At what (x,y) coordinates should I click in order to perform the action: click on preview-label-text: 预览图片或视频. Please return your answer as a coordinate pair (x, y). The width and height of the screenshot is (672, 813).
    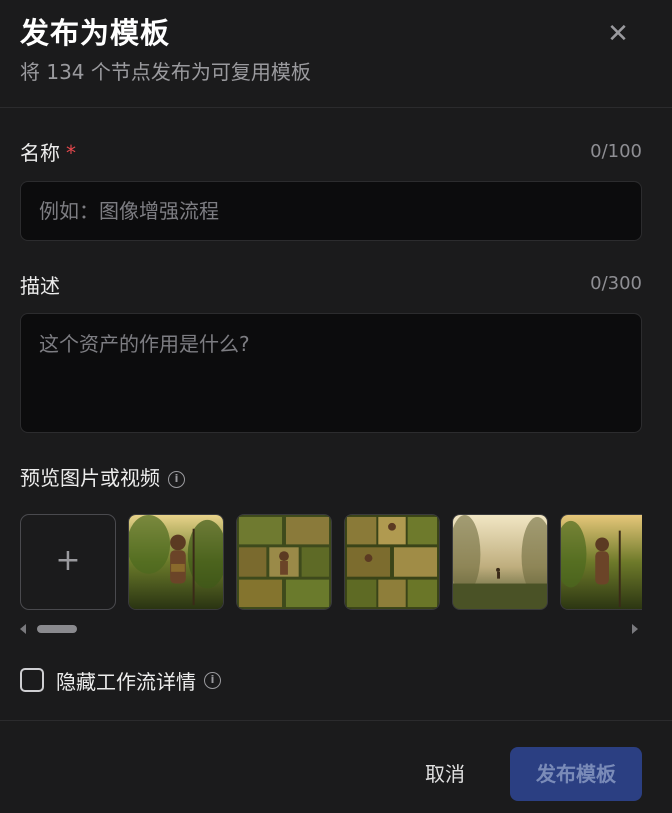
    Looking at the image, I should click on (90, 478).